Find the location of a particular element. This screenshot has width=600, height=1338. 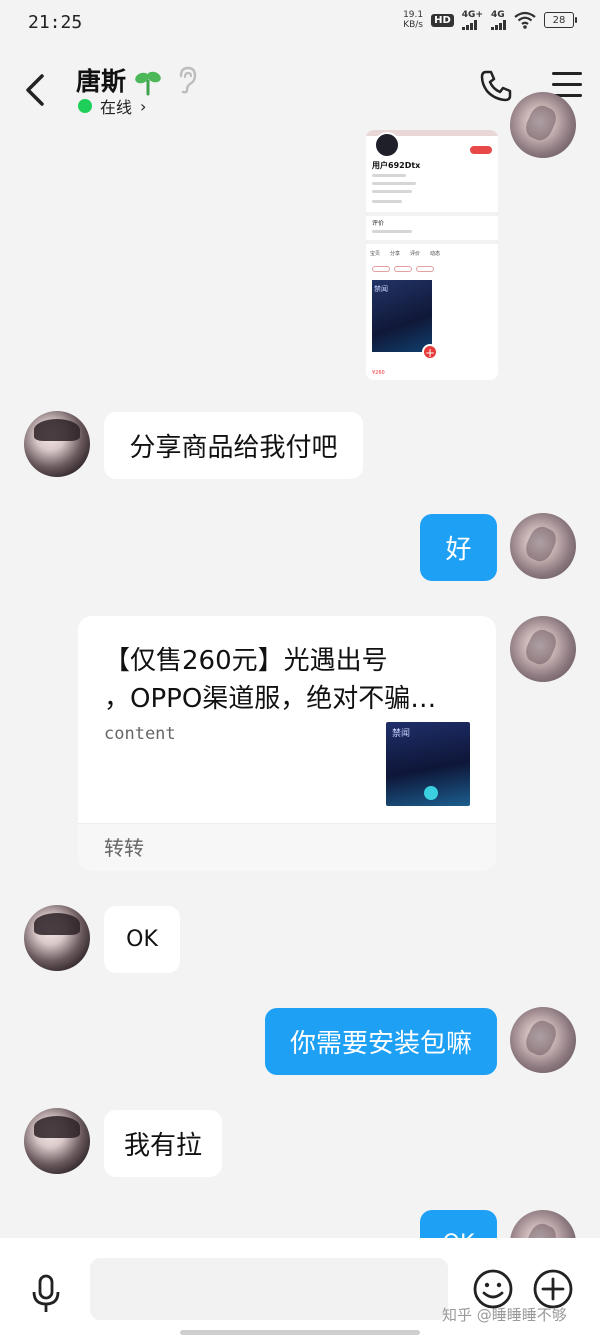

product-card-thumbnail-label: 禁闻 is located at coordinates (401, 734).